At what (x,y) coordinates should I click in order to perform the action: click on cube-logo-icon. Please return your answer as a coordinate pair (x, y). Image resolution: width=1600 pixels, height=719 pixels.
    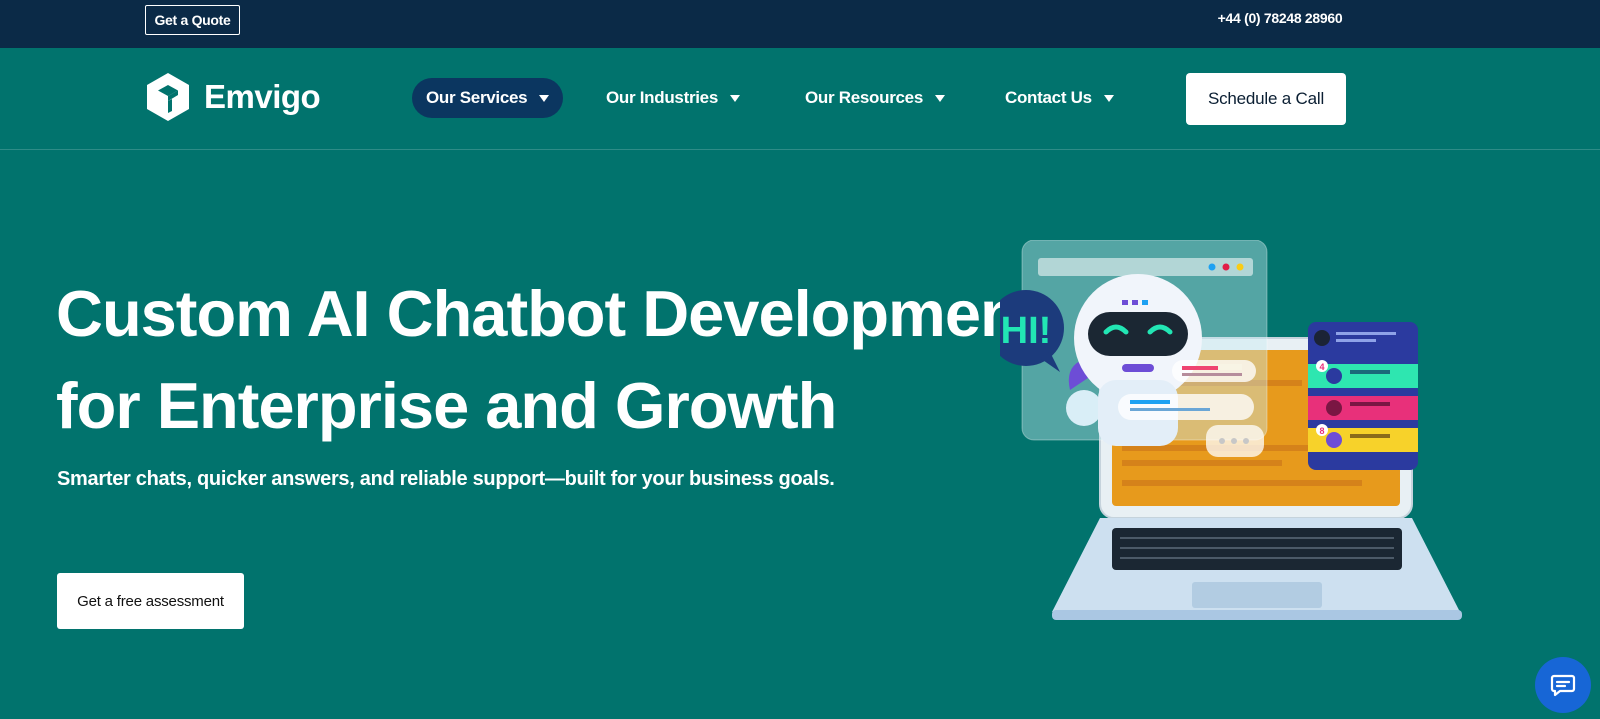
    Looking at the image, I should click on (168, 97).